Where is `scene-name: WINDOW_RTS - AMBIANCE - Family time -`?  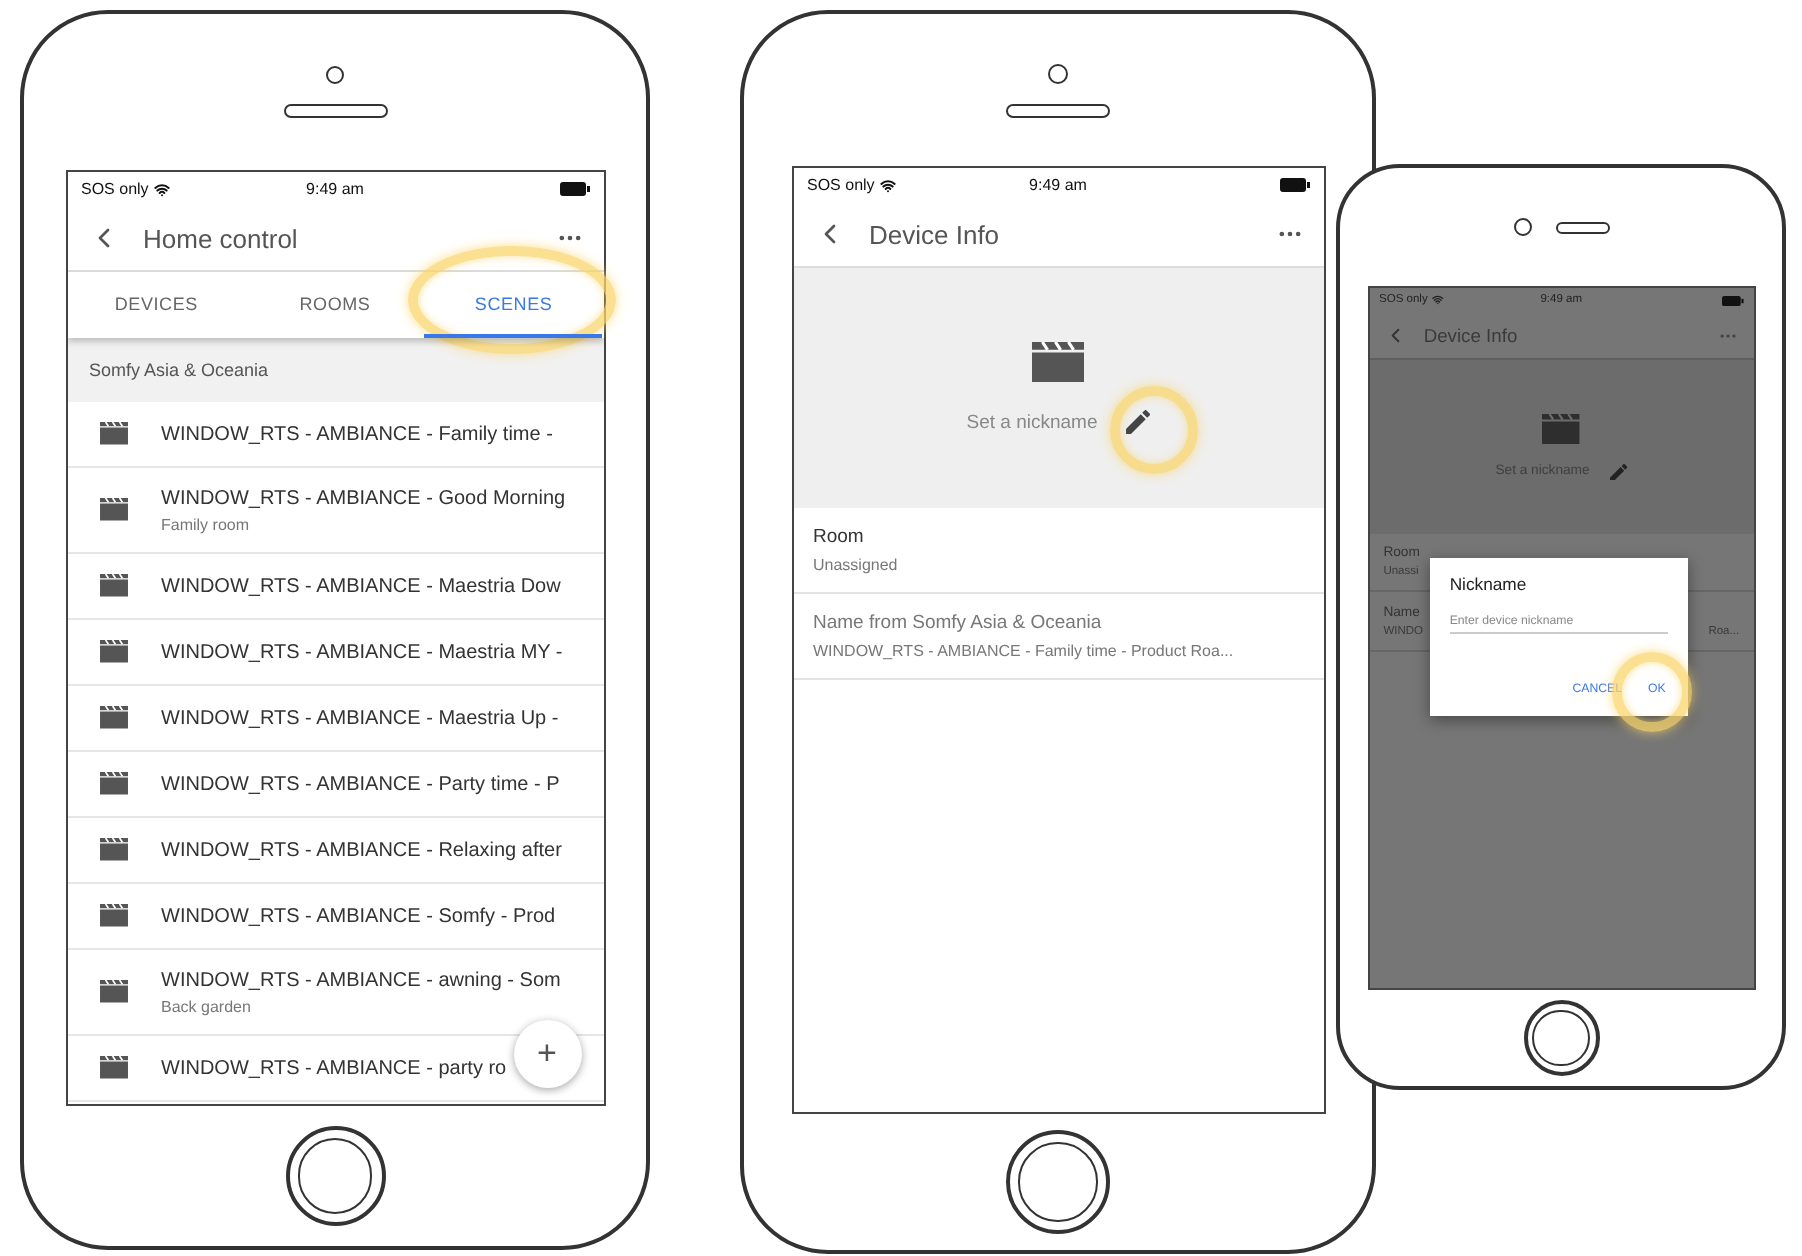
scene-name: WINDOW_RTS - AMBIANCE - Family time - is located at coordinates (357, 434).